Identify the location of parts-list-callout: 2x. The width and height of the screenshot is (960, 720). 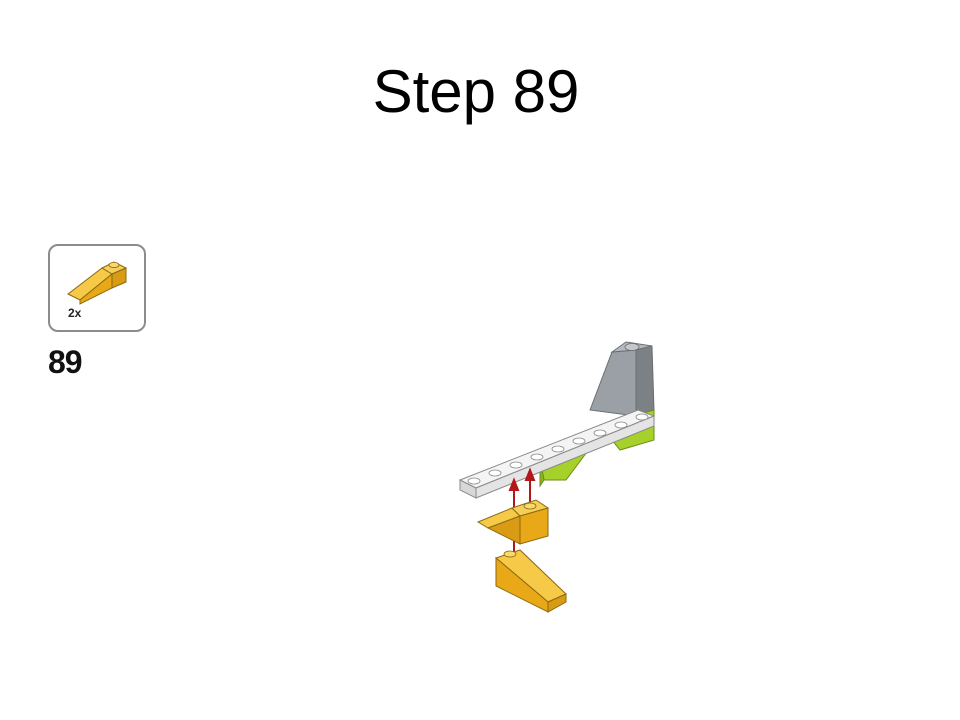
(97, 288).